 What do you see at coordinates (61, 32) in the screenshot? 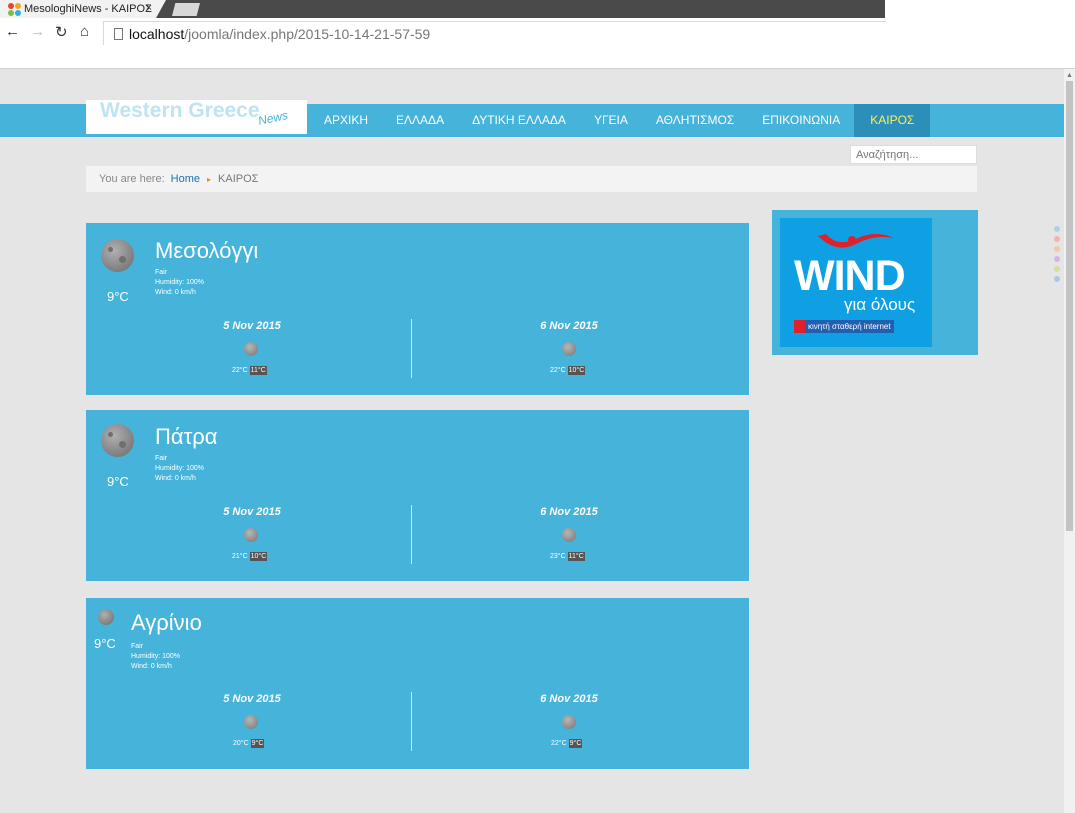
I see `reload-icon: ↻` at bounding box center [61, 32].